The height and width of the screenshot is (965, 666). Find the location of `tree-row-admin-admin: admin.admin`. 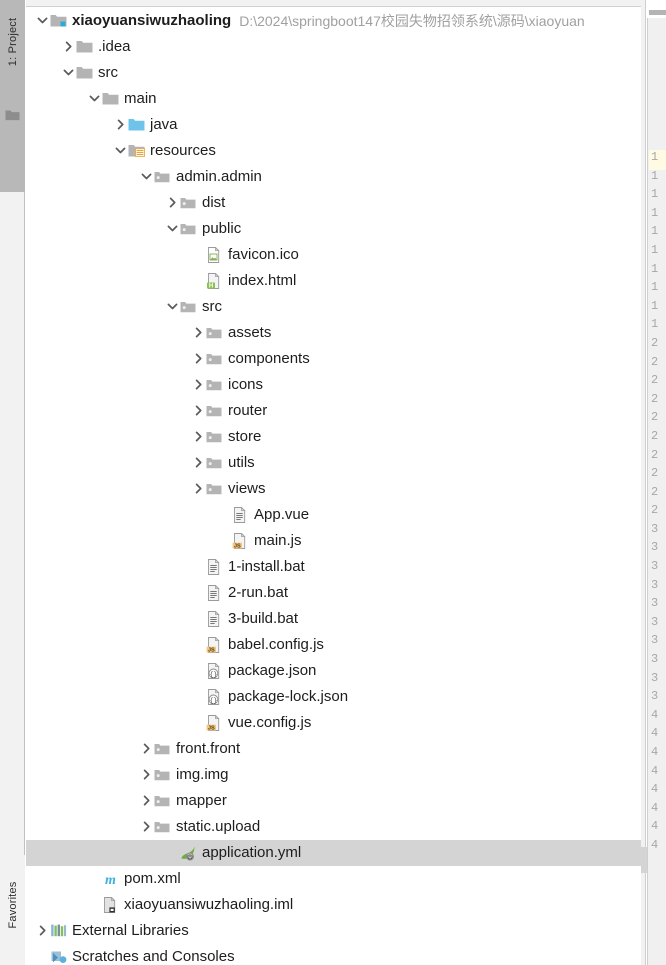

tree-row-admin-admin: admin.admin is located at coordinates (333, 177).